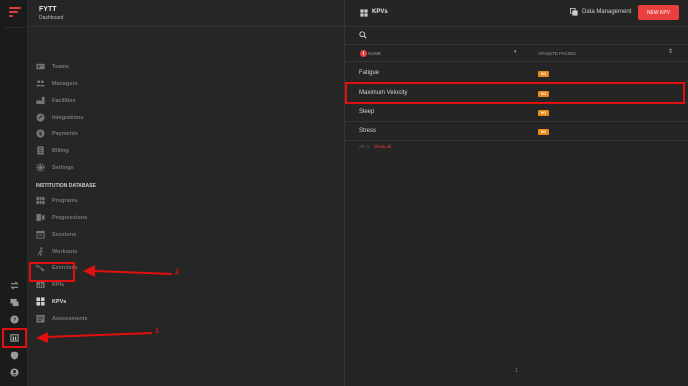 This screenshot has height=386, width=688. Describe the element at coordinates (104, 304) in the screenshot. I see `arrow-annotations` at that location.